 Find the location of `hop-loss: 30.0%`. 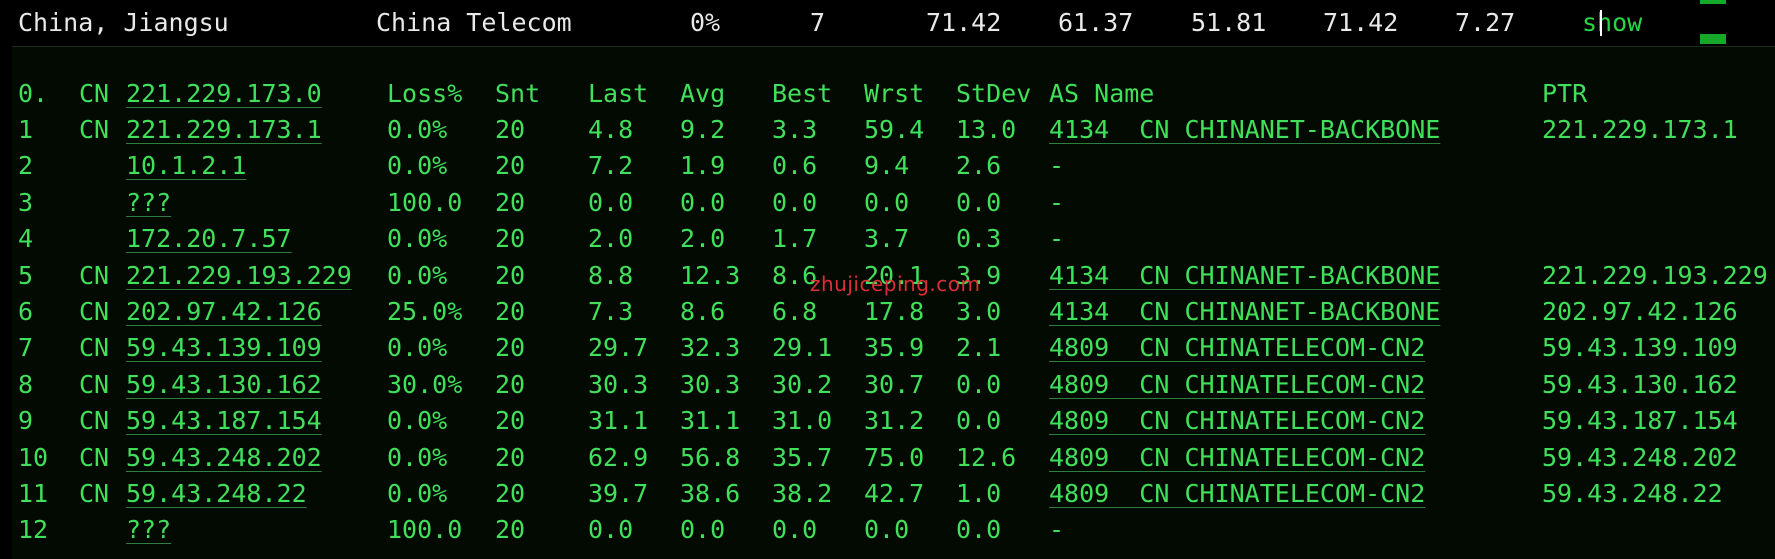

hop-loss: 30.0% is located at coordinates (425, 384).